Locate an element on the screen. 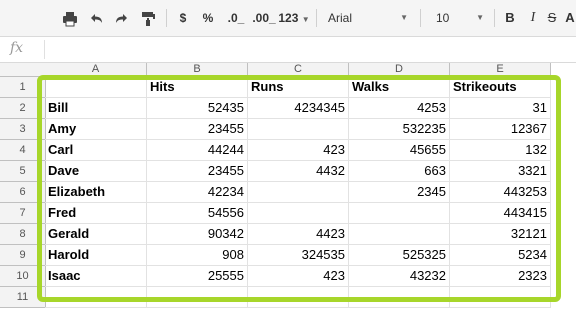  cell-b9: 908 is located at coordinates (197, 255).